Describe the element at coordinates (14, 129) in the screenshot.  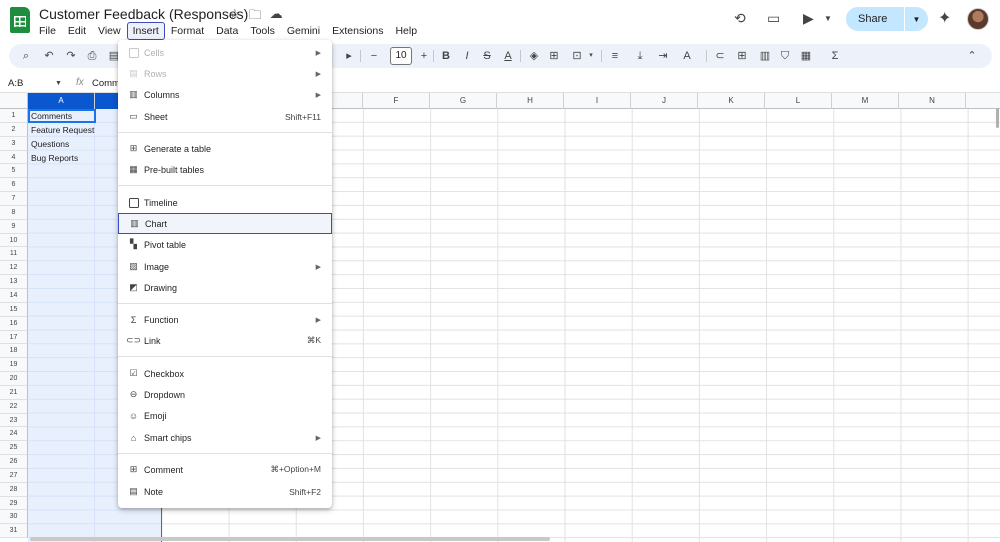
I see `row-header: 2` at that location.